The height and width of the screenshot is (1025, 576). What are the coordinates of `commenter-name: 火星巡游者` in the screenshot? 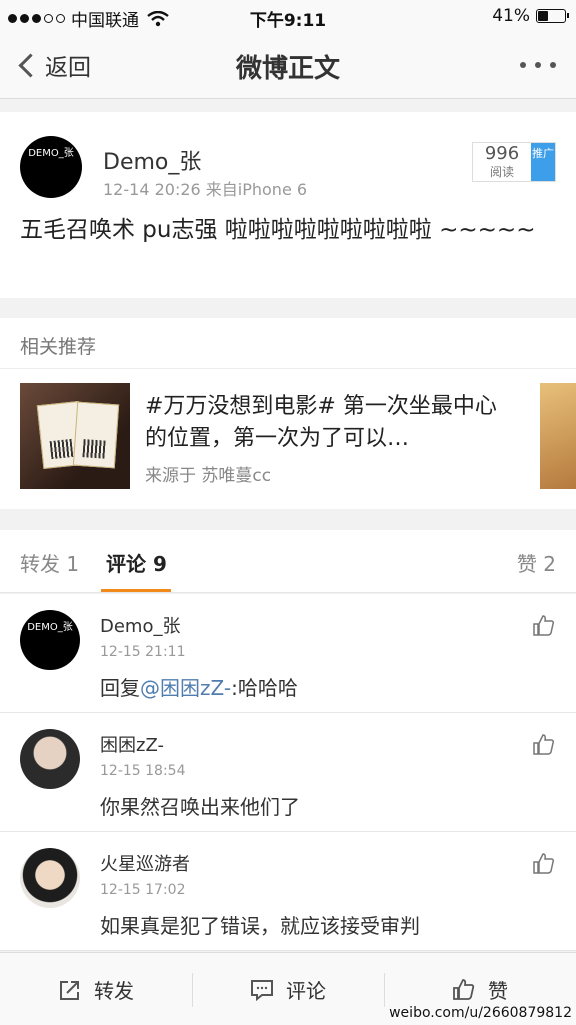 It's located at (145, 863).